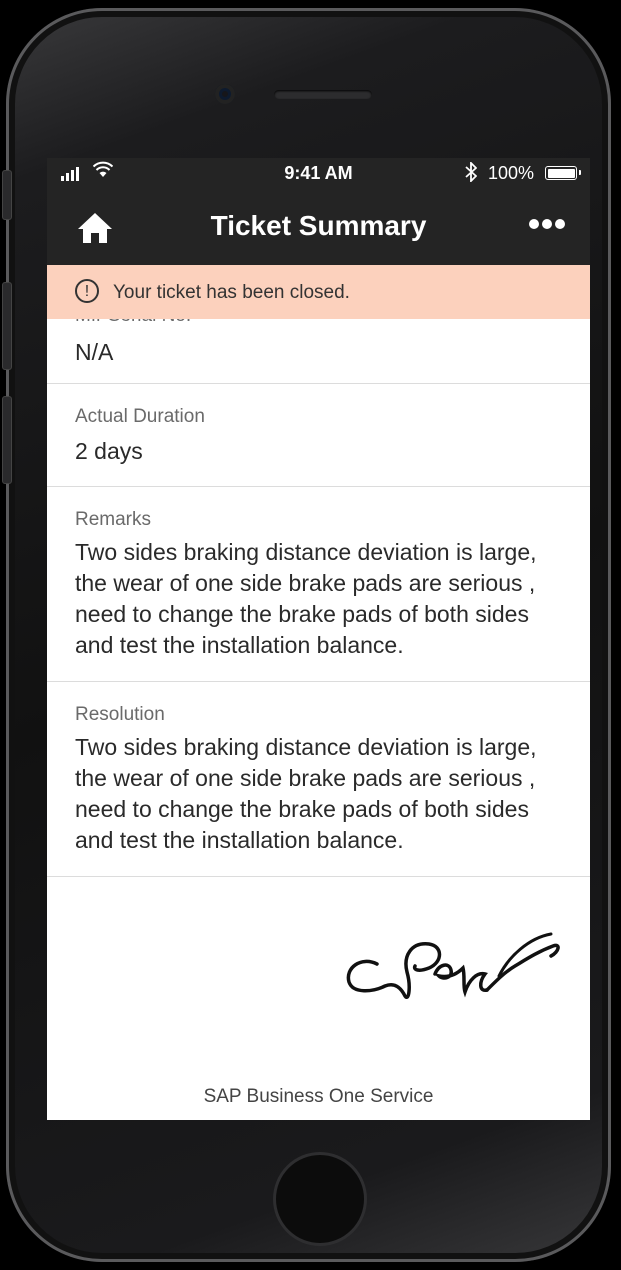 This screenshot has width=621, height=1270. What do you see at coordinates (133, 323) in the screenshot?
I see `field-label: Mfr Serial No.` at bounding box center [133, 323].